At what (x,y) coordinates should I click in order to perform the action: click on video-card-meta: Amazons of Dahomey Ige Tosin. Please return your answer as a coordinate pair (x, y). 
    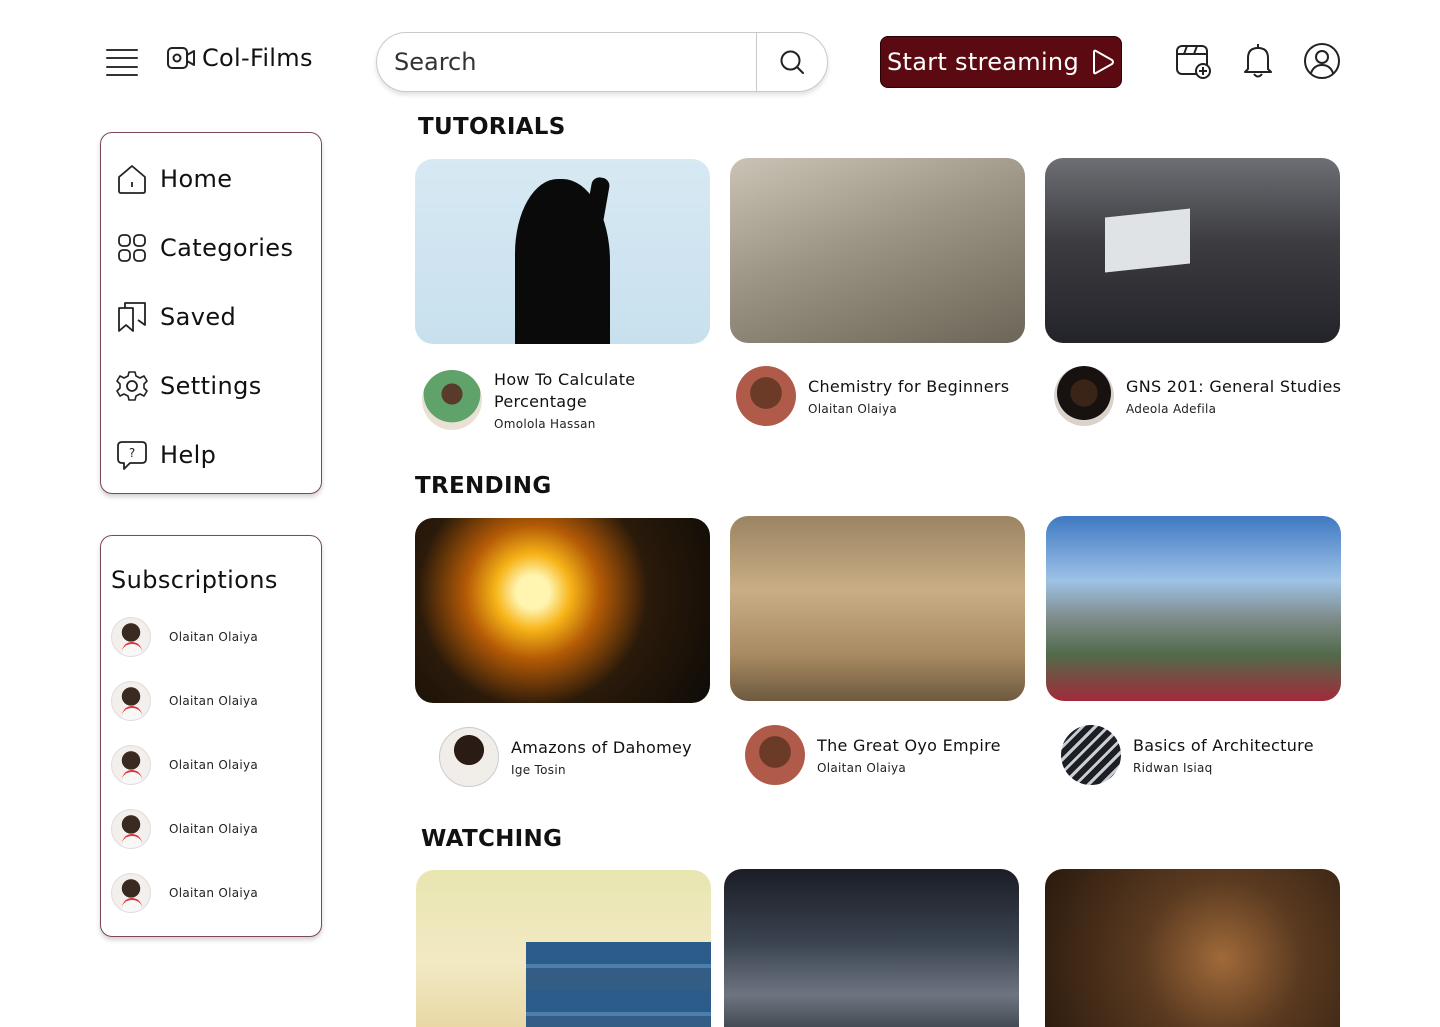
    Looking at the image, I should click on (565, 757).